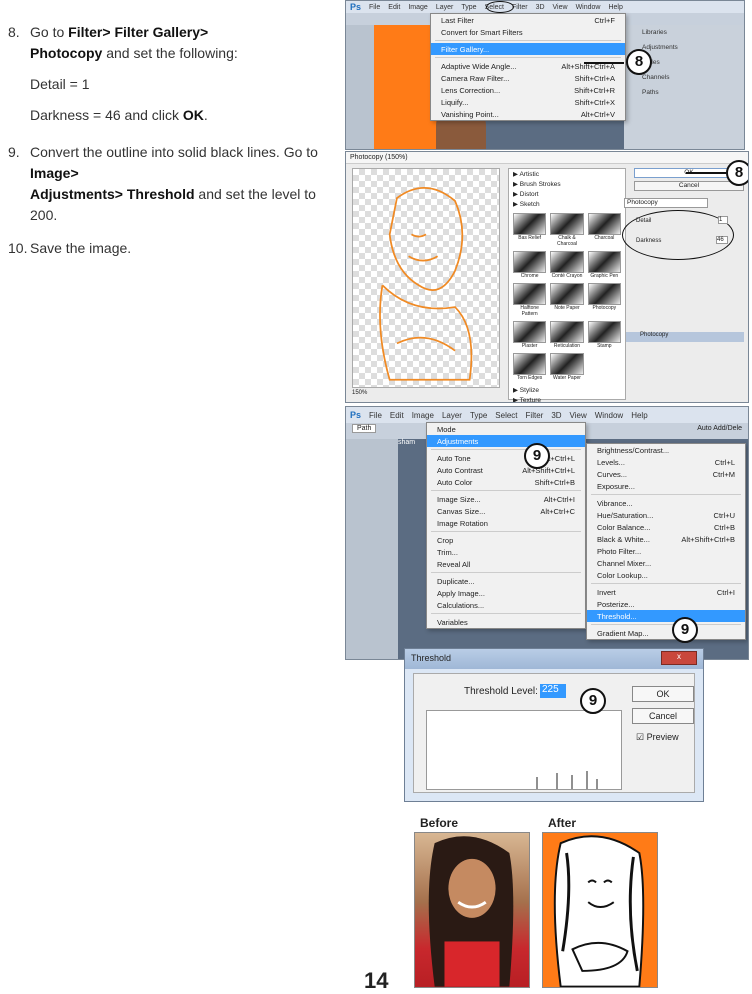 The height and width of the screenshot is (994, 752). I want to click on filter-thumb: Halftone Pattern, so click(530, 300).